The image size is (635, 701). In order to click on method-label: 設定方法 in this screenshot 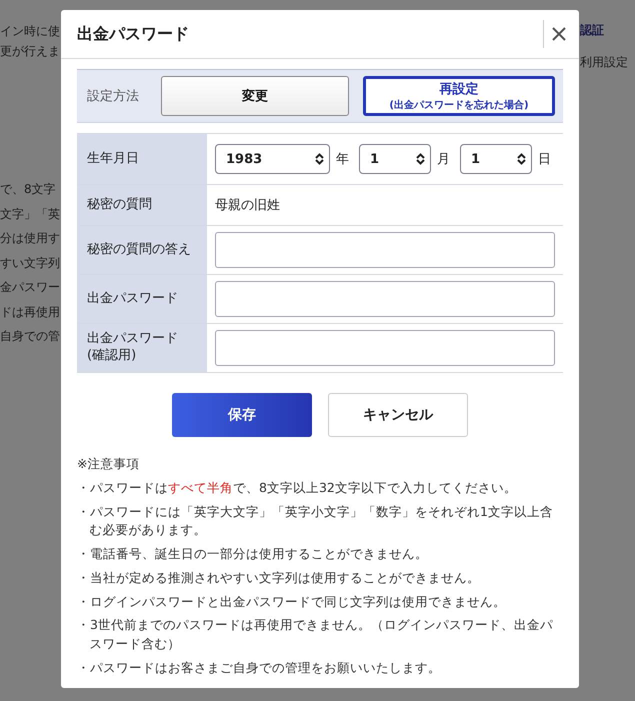, I will do `click(113, 96)`.